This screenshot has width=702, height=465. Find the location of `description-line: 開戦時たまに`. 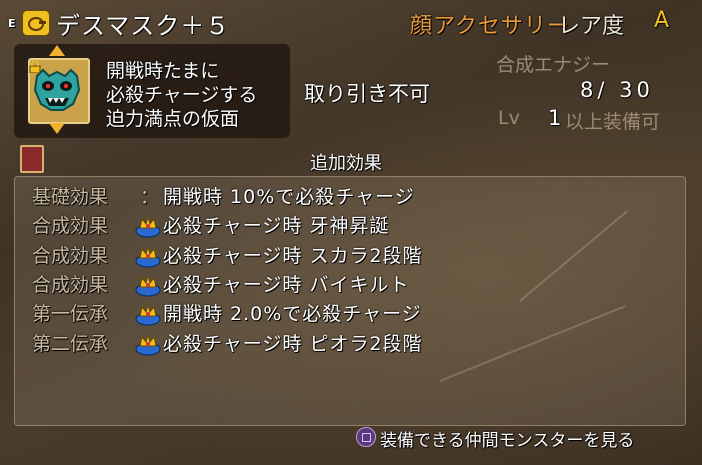

description-line: 開戦時たまに is located at coordinates (163, 71).